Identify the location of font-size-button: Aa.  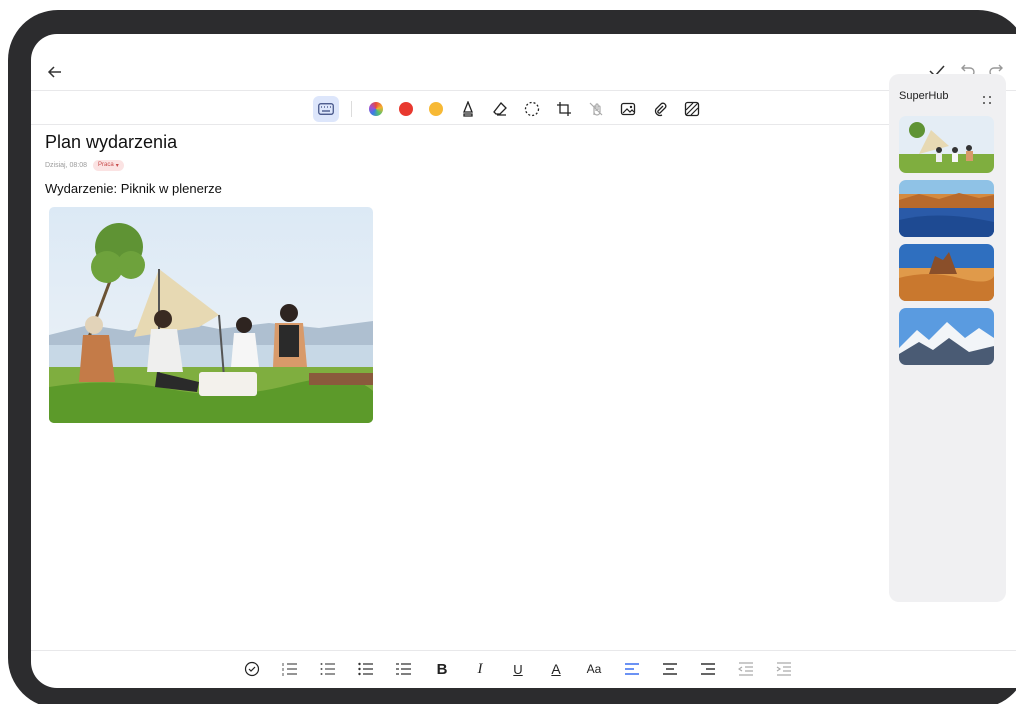
(594, 669).